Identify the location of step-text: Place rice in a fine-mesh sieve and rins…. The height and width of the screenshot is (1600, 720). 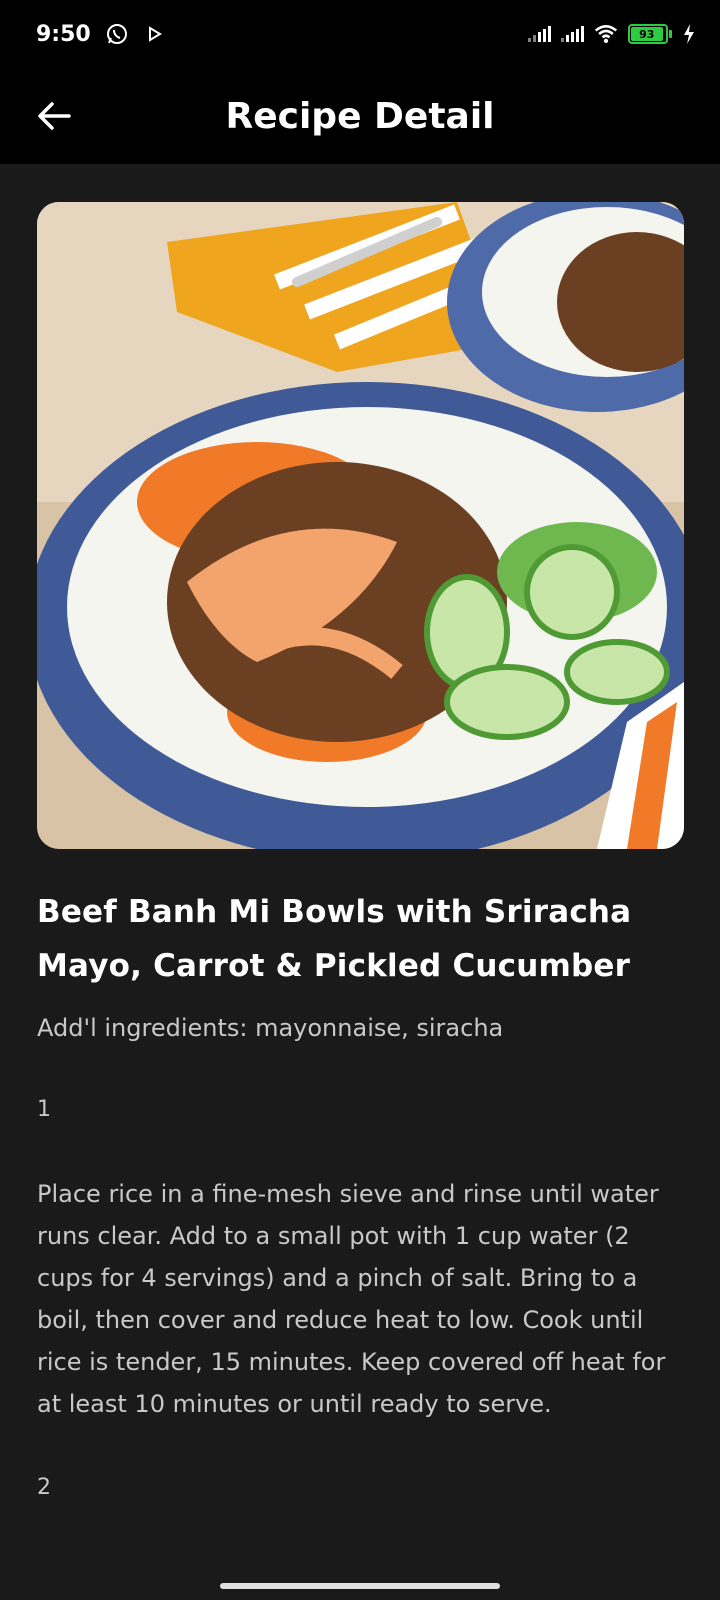
(351, 1299).